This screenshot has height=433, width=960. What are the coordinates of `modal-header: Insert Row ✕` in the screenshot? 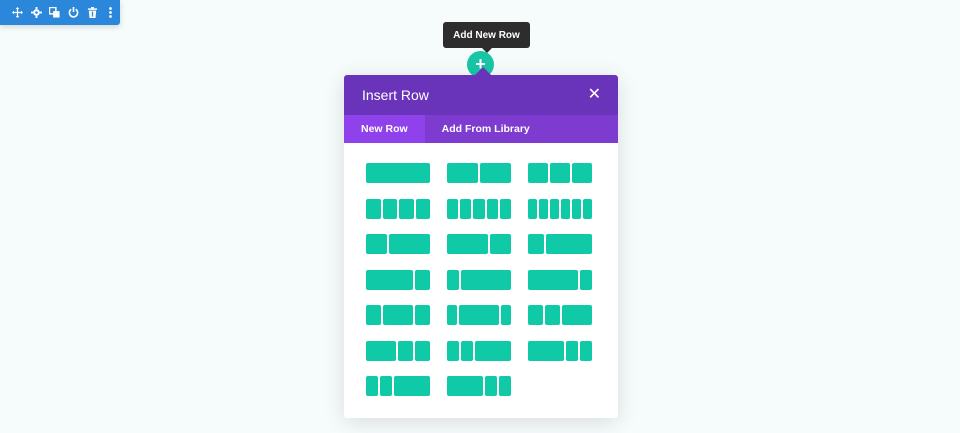 It's located at (481, 95).